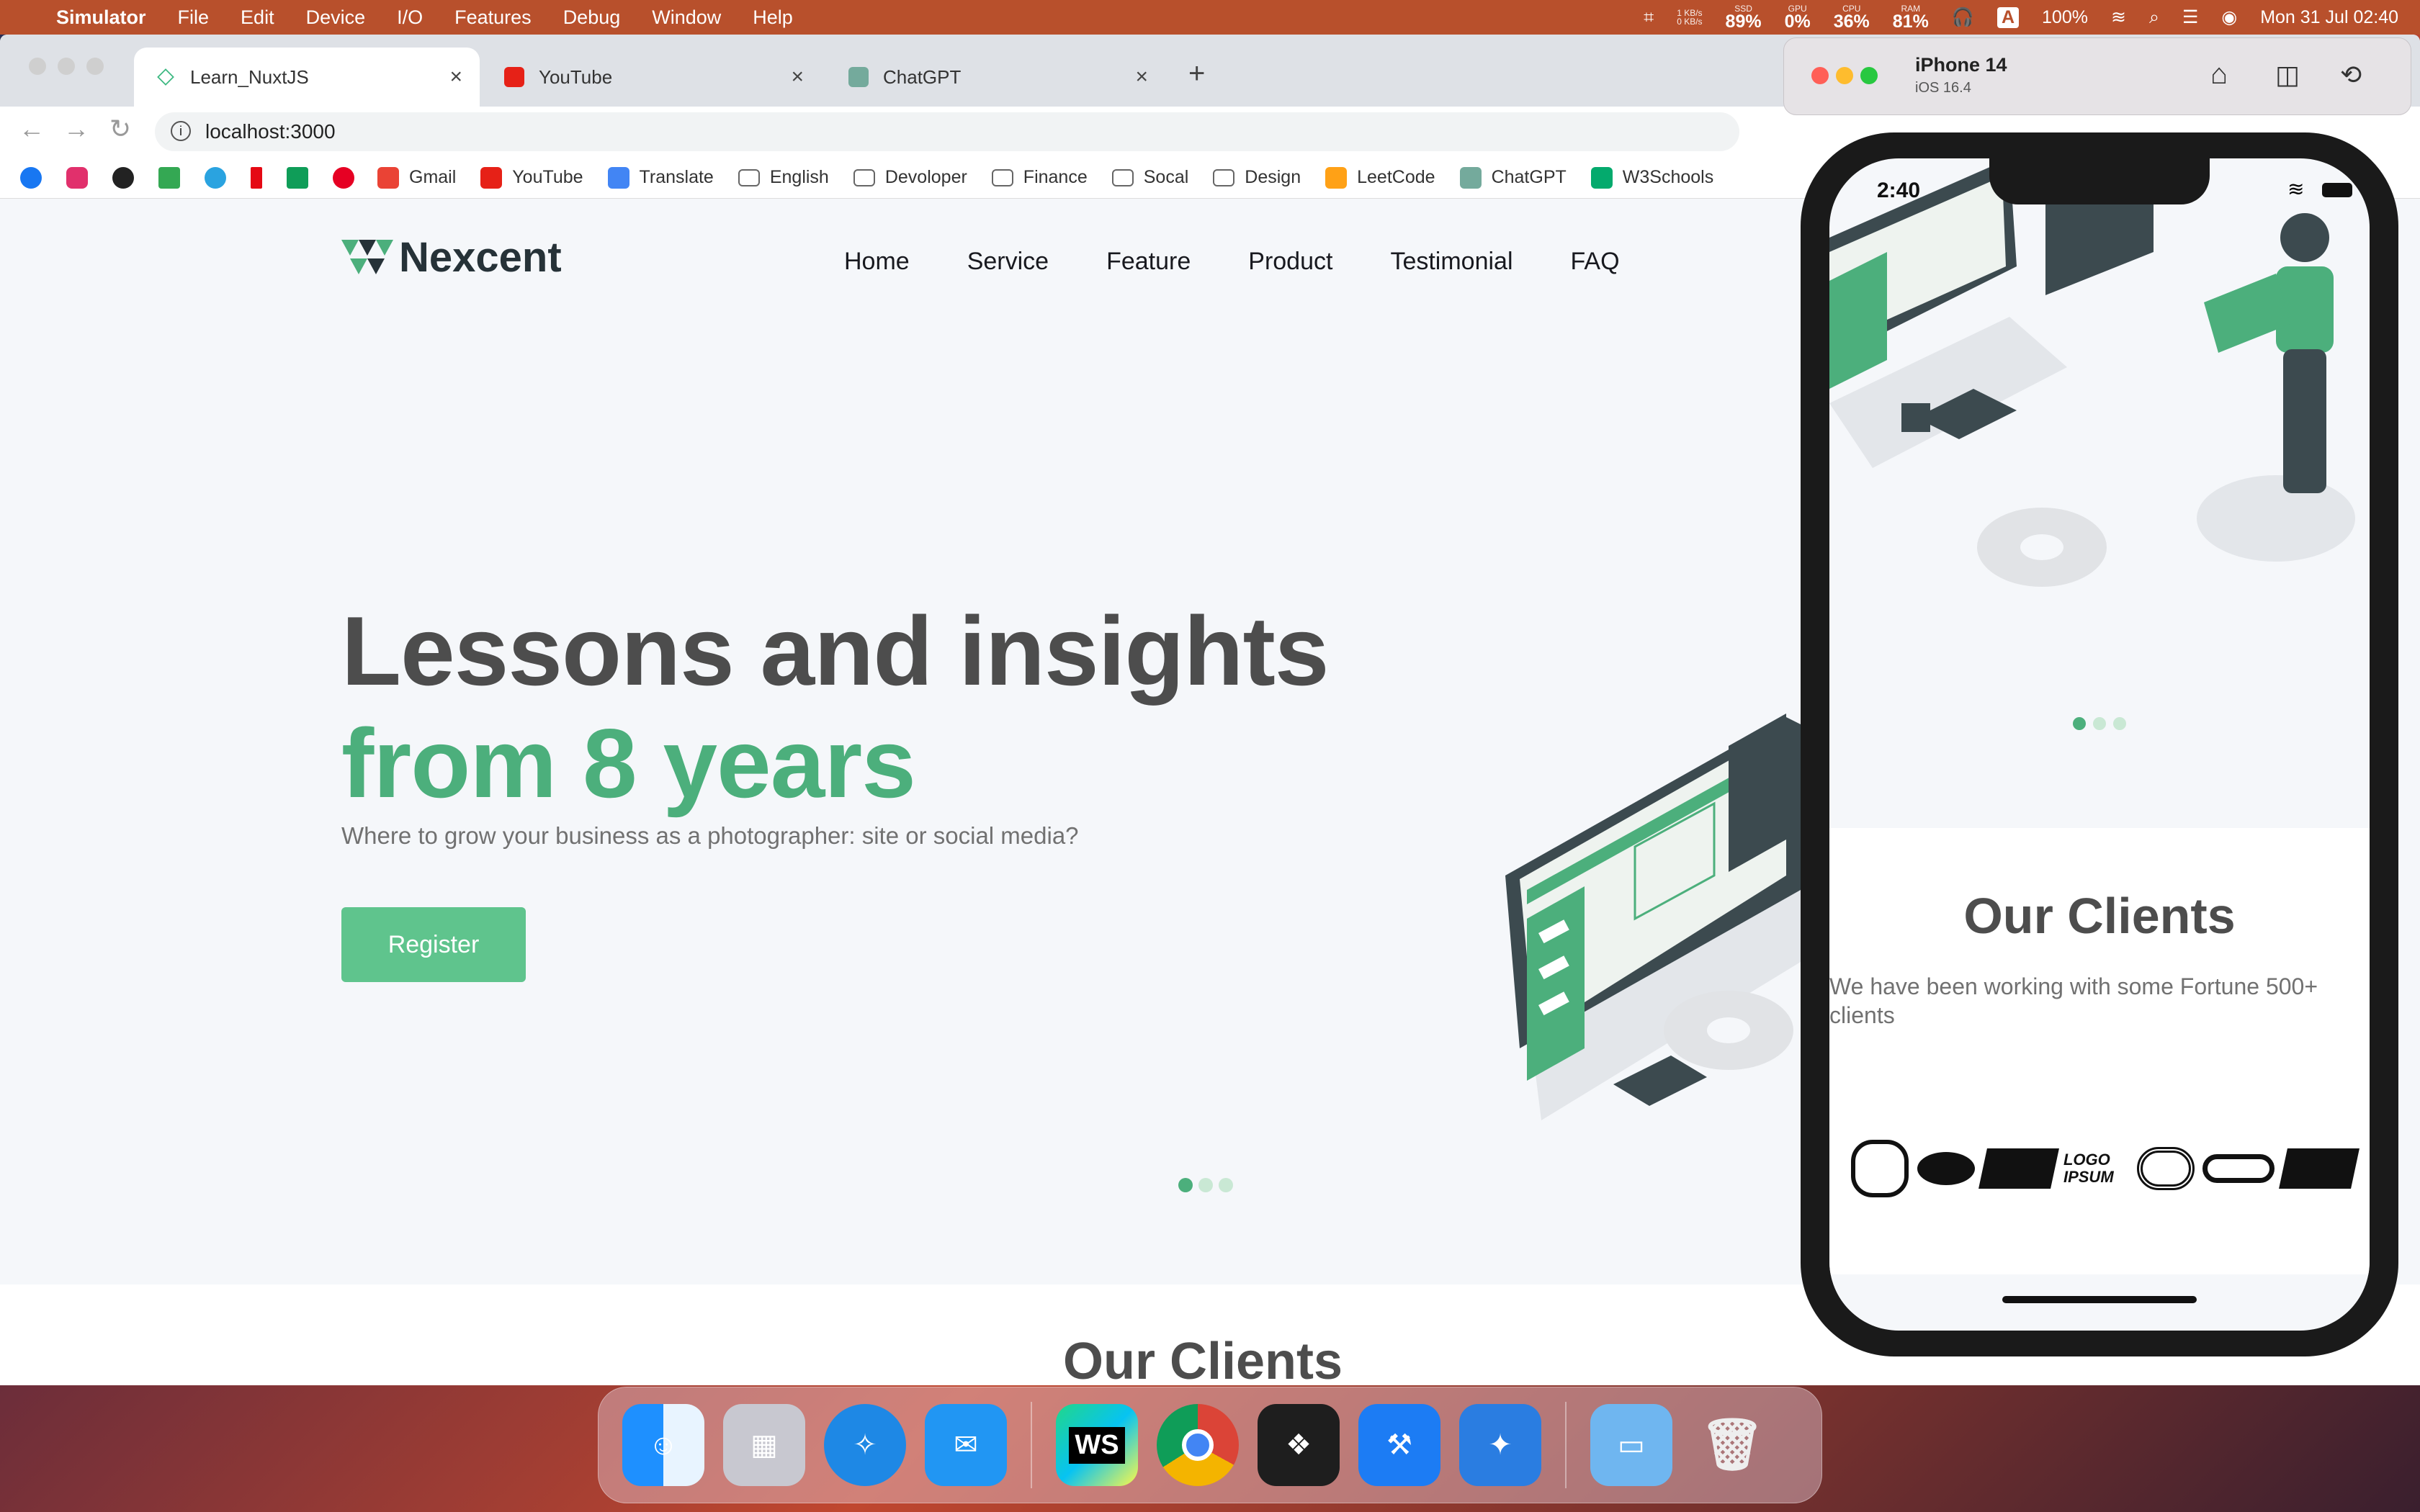  Describe the element at coordinates (663, 1445) in the screenshot. I see `finder-icon: ☺` at that location.